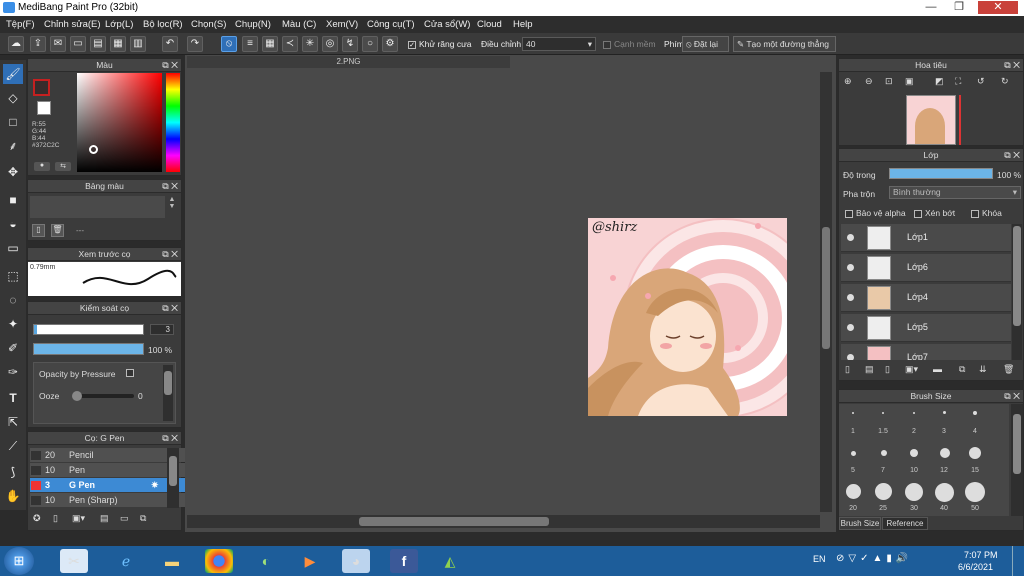 This screenshot has height=576, width=1024. I want to click on actual-size-icon: ▣, so click(909, 81).